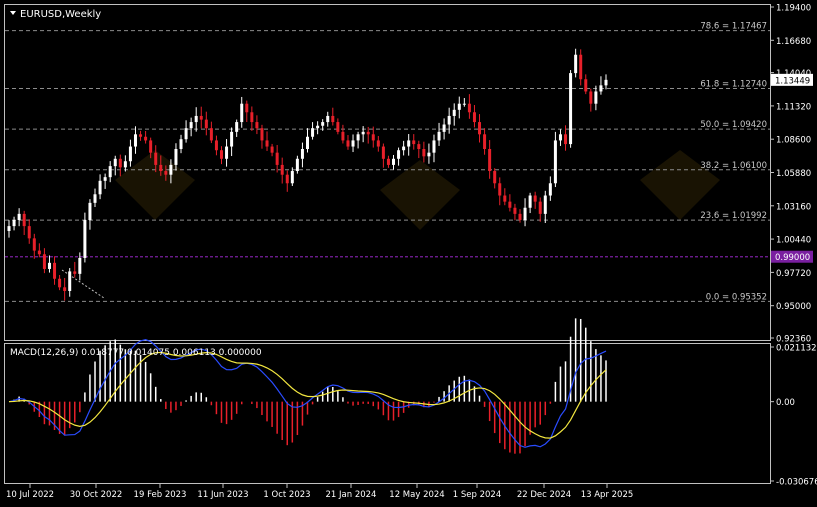  Describe the element at coordinates (55, 14) in the screenshot. I see `chart-title-group: EURUSD,Weekly` at that location.